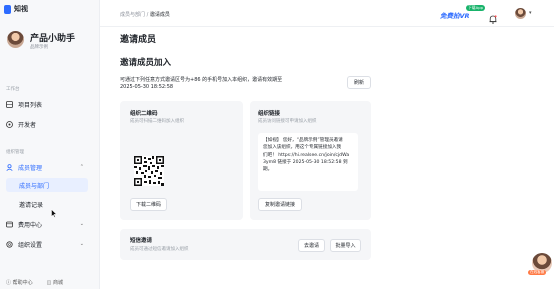  I want to click on breadcrumb: 成员与部门 / 邀请成员, so click(145, 14).